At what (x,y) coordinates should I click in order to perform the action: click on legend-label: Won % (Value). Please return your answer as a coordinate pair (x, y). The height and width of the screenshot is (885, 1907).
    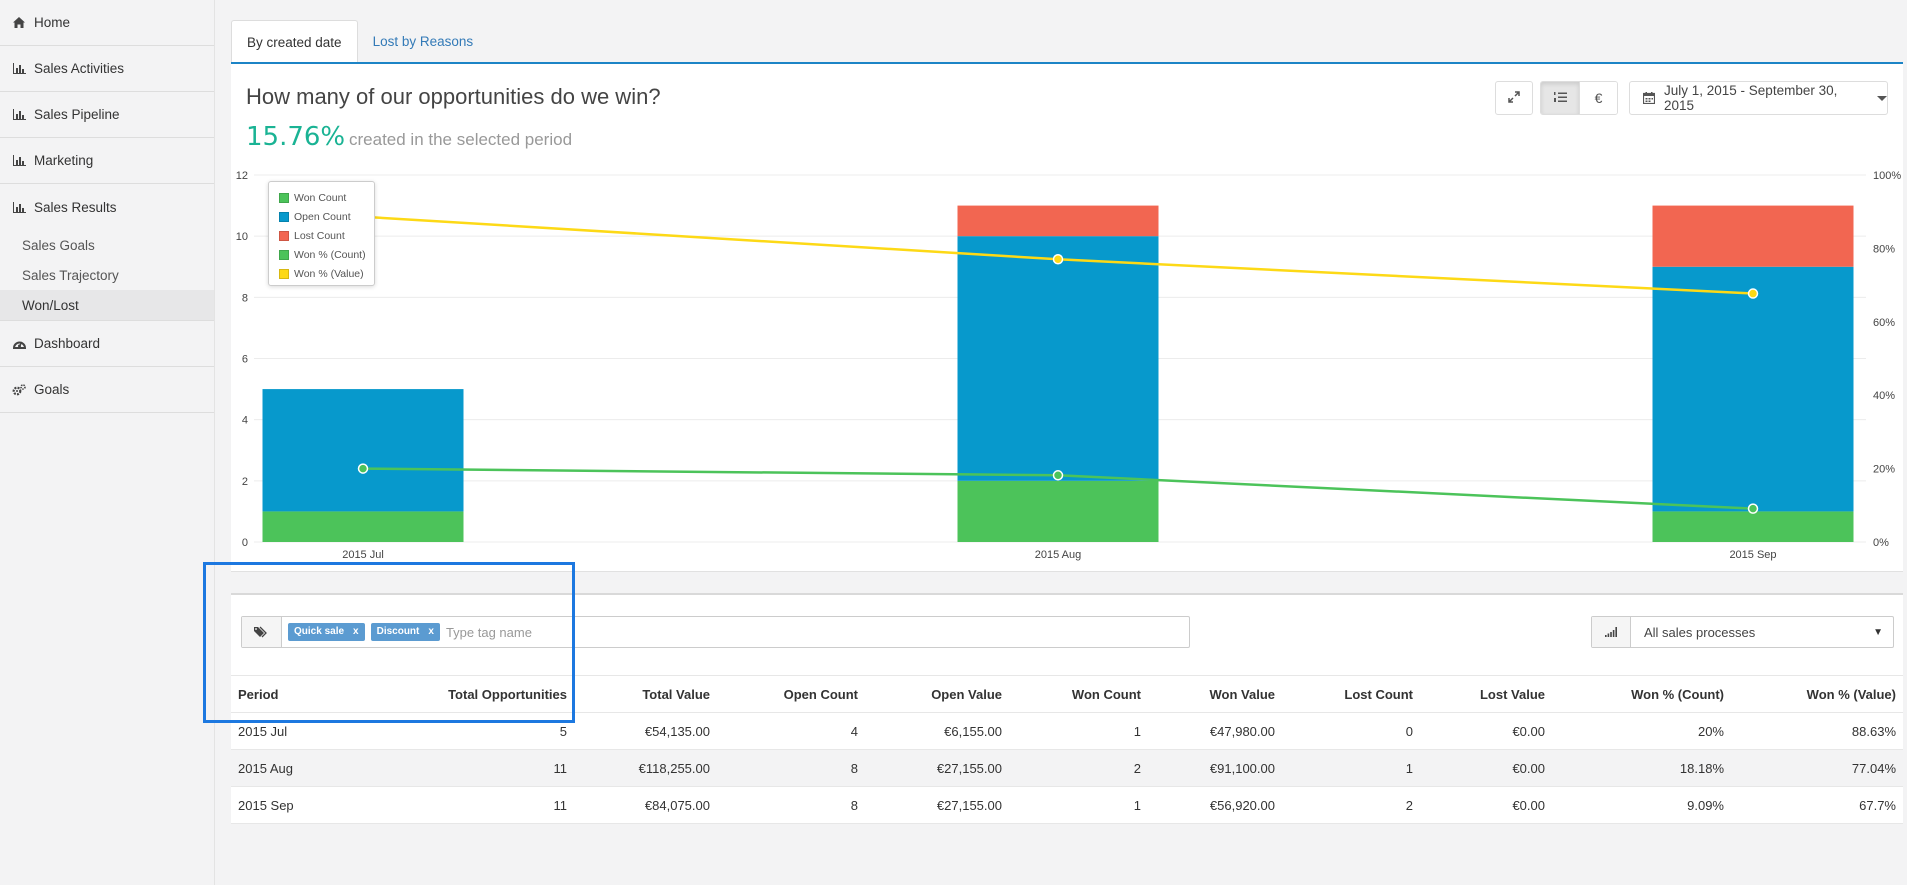
    Looking at the image, I should click on (329, 273).